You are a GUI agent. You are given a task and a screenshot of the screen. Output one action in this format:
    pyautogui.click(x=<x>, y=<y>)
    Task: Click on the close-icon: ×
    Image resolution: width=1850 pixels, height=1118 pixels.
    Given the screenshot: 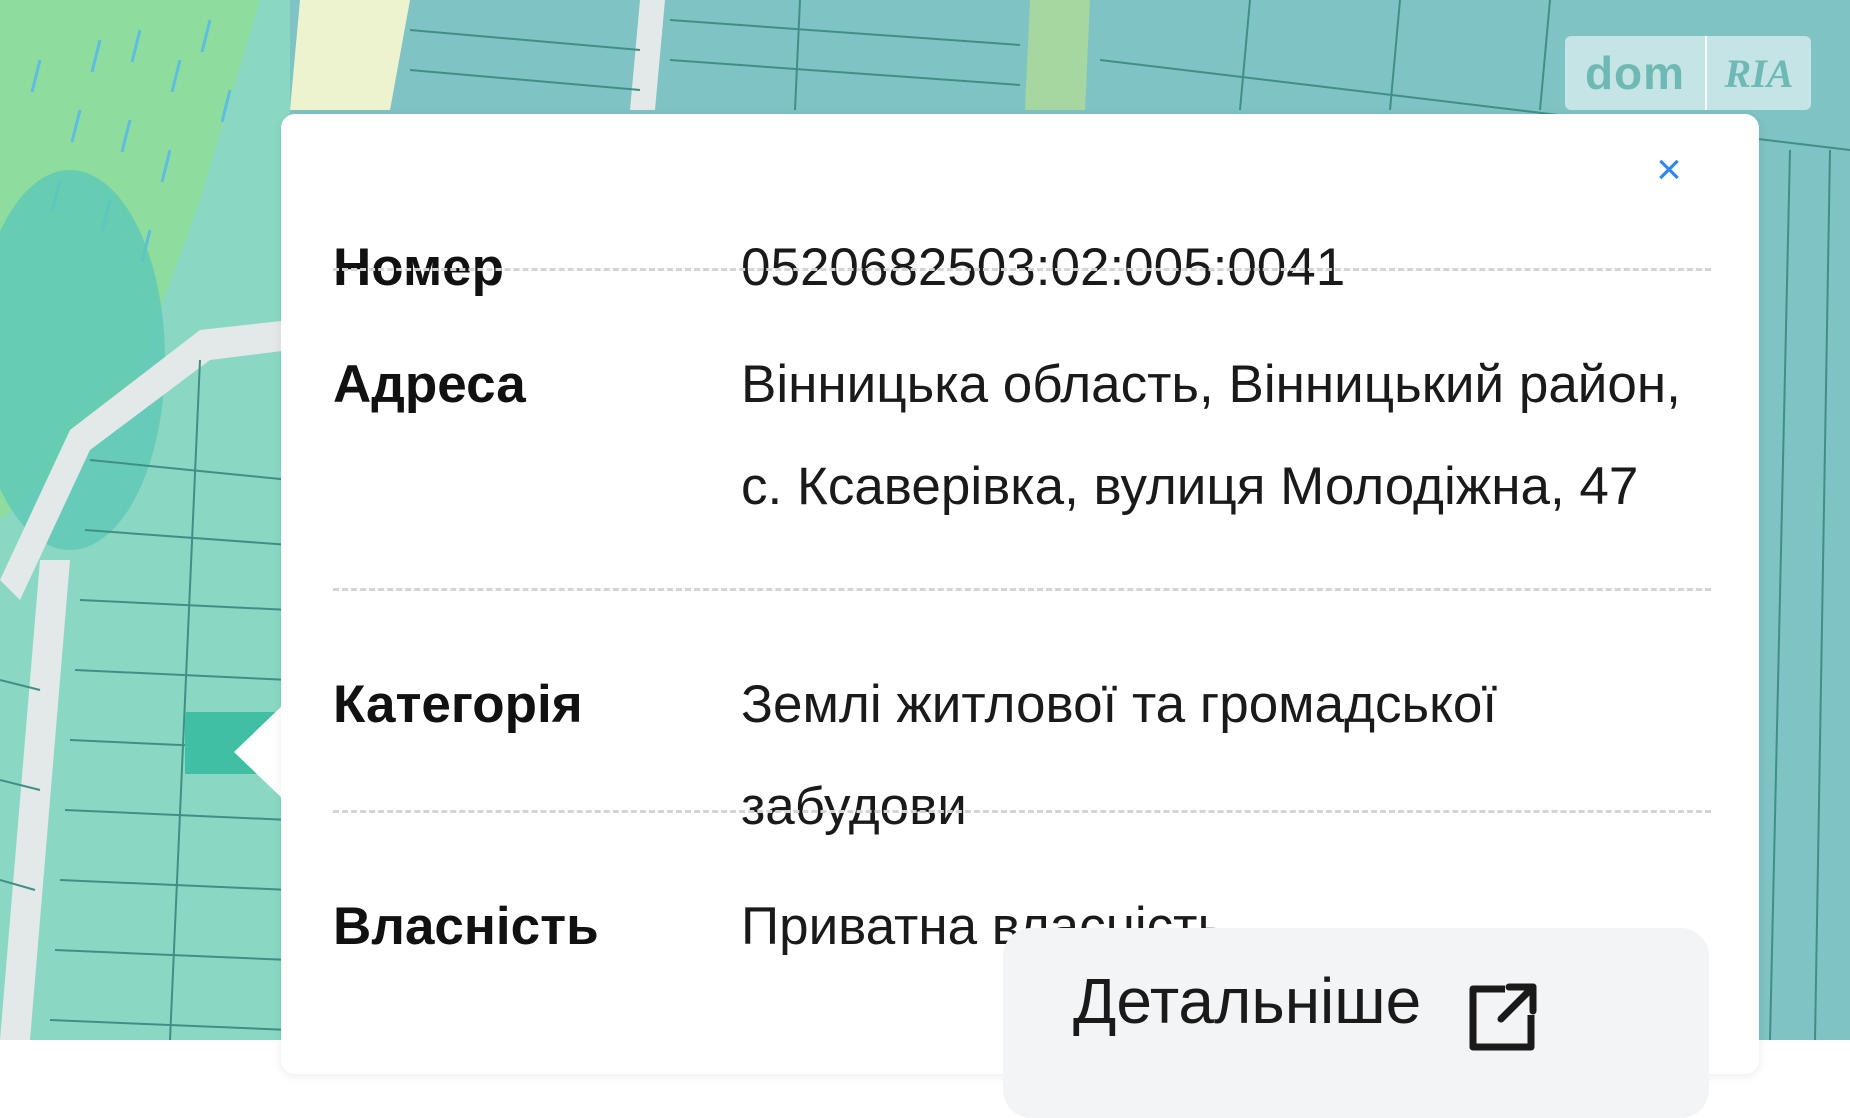 What is the action you would take?
    pyautogui.click(x=1669, y=169)
    